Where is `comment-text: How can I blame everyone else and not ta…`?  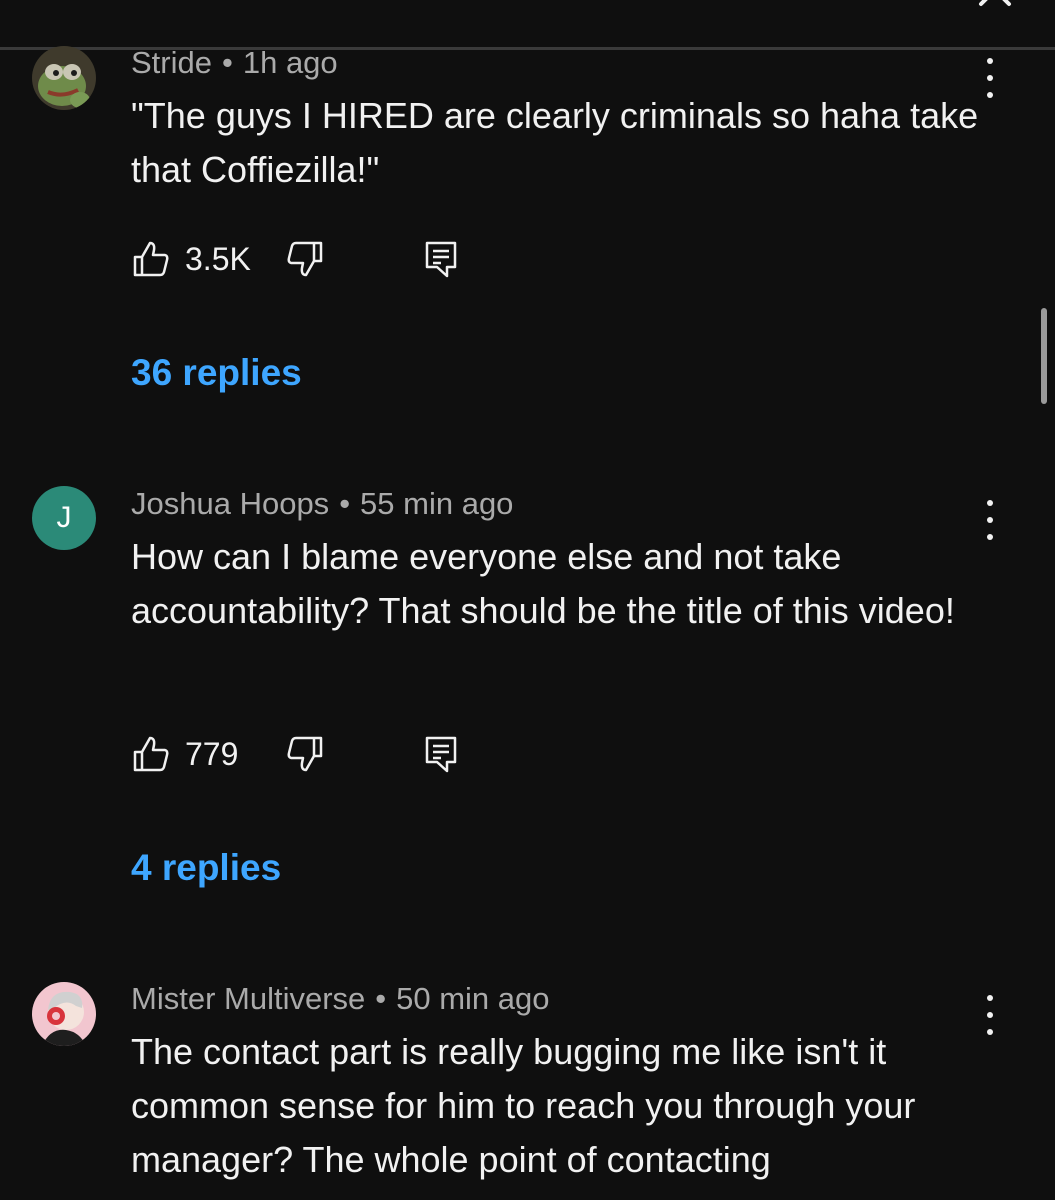 comment-text: How can I blame everyone else and not ta… is located at coordinates (543, 583).